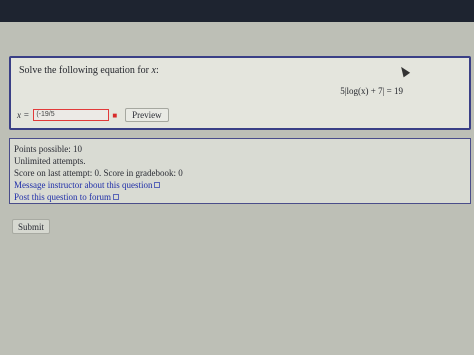 This screenshot has height=355, width=474. What do you see at coordinates (84, 70) in the screenshot?
I see `prompt-text: Solve the following equation for` at bounding box center [84, 70].